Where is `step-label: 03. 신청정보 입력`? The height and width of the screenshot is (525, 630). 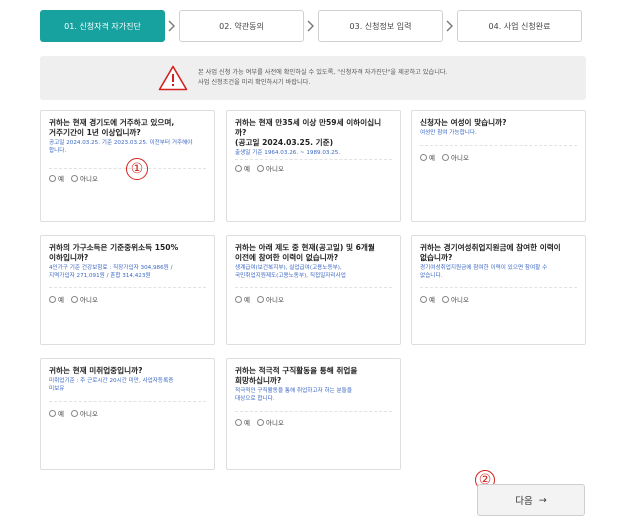 step-label: 03. 신청정보 입력 is located at coordinates (380, 26).